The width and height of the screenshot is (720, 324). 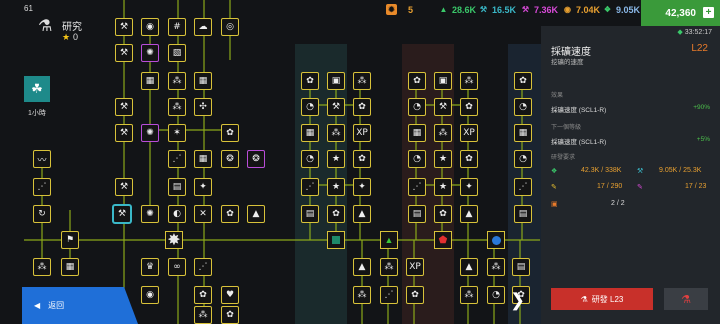 I want to click on resource-2: ⚒ 16.5K, so click(x=497, y=9).